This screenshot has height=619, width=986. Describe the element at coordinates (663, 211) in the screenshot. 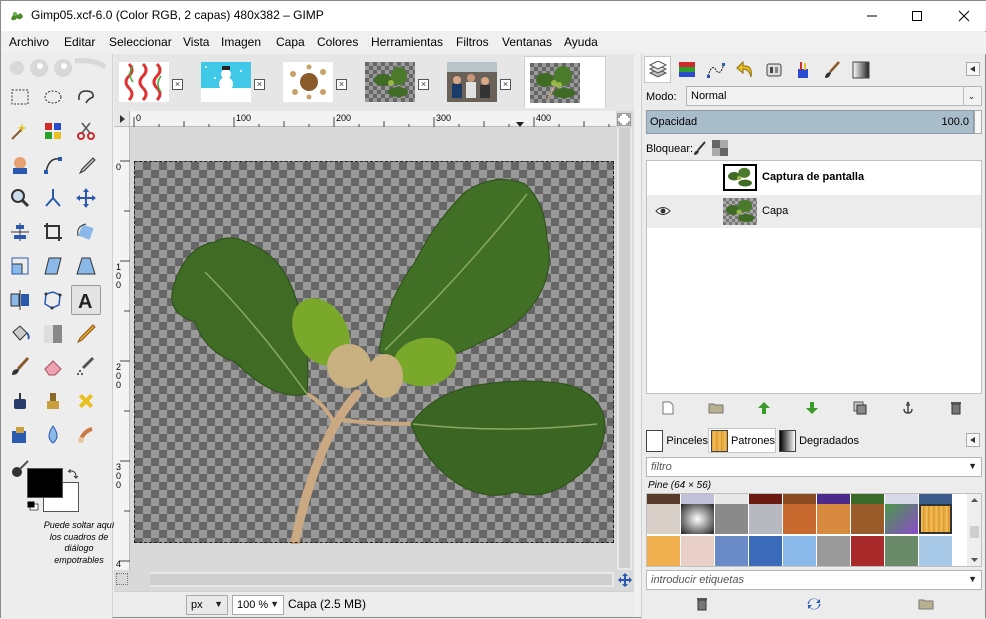

I see `eye-icon` at that location.